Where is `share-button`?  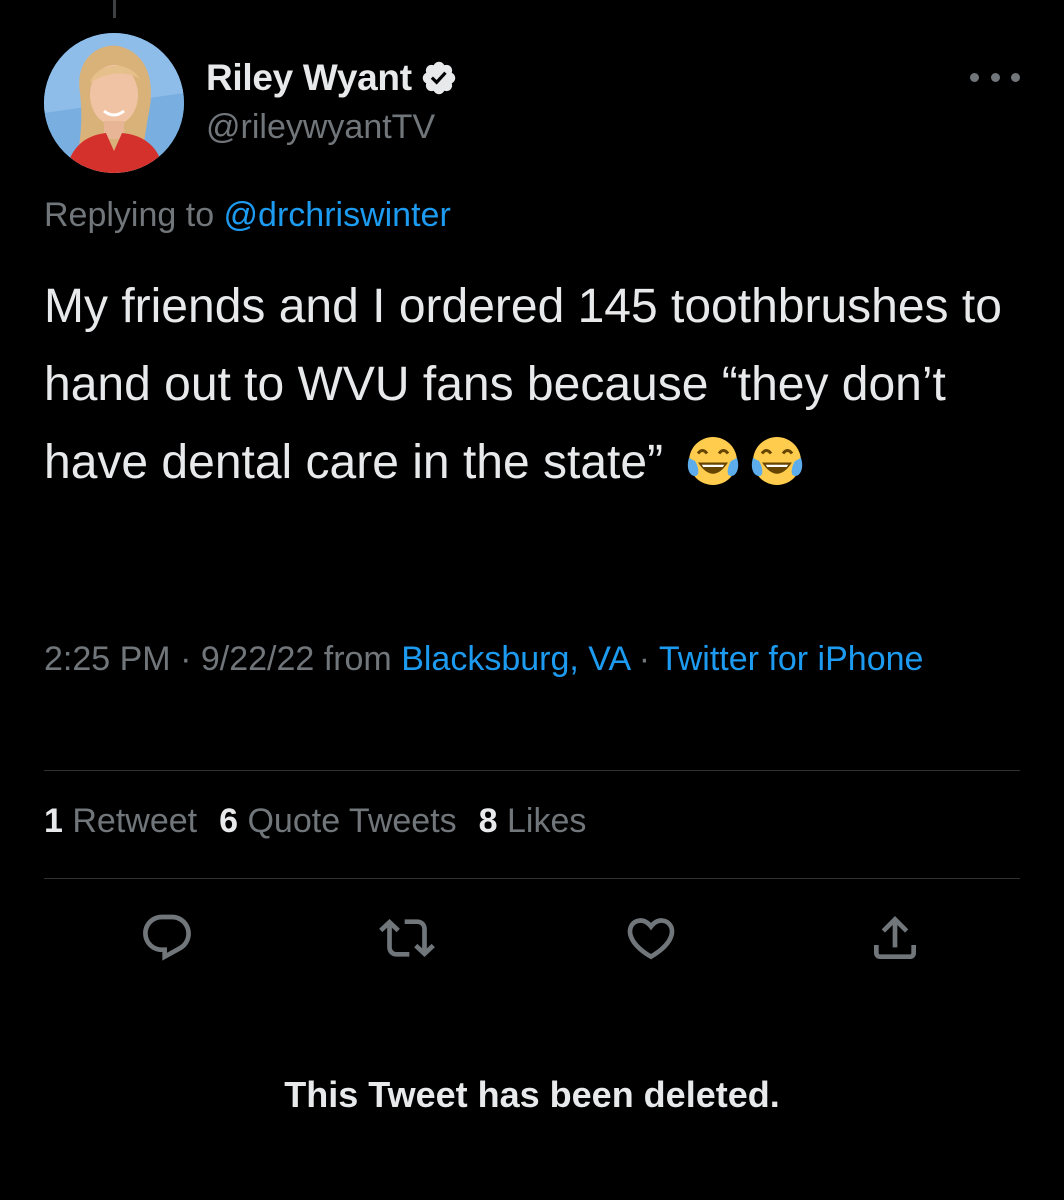 share-button is located at coordinates (895, 938).